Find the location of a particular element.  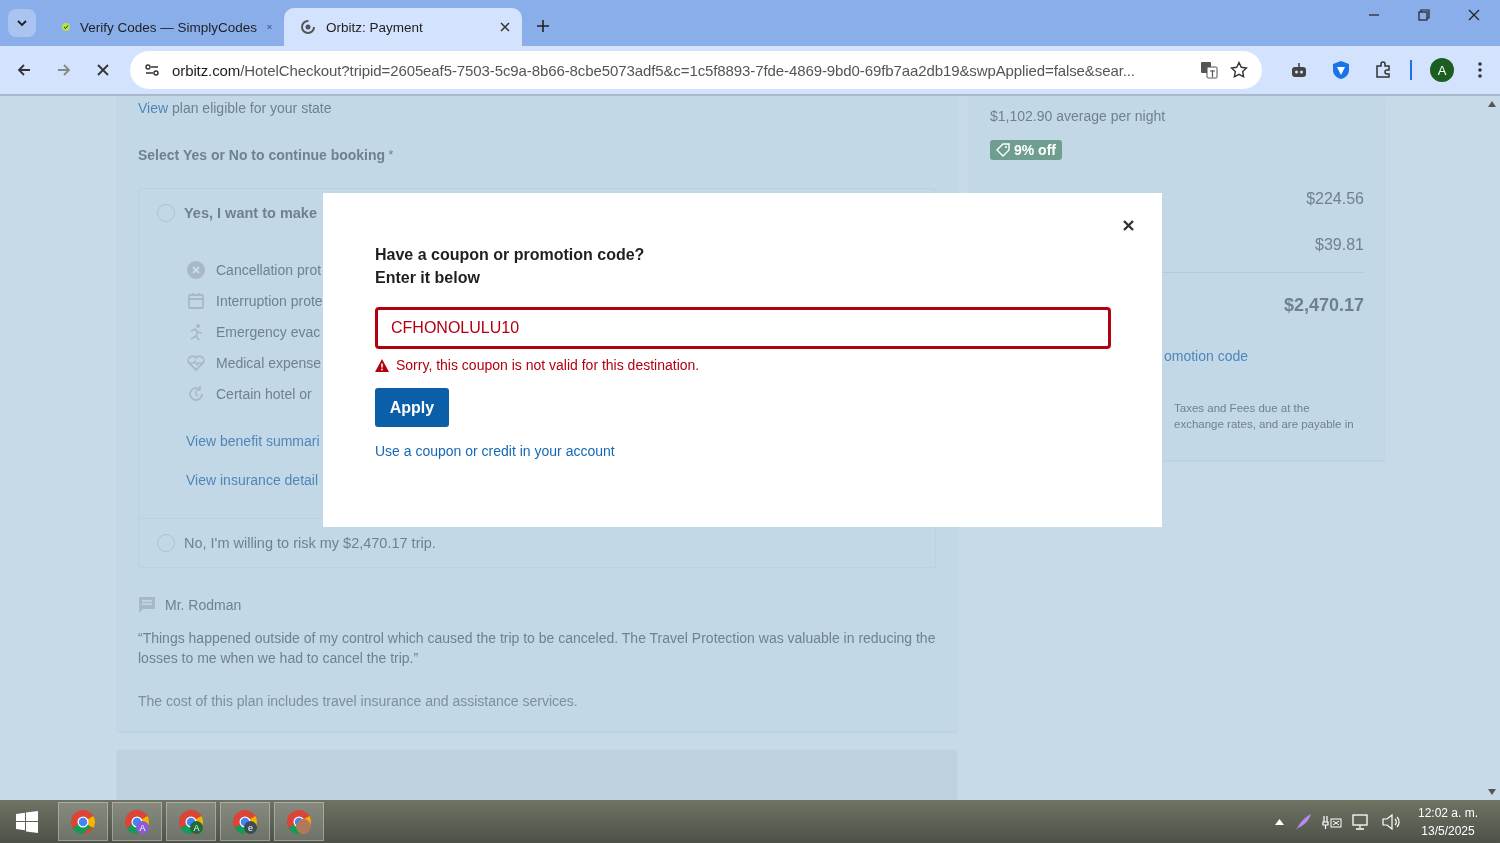

average-price: $1,102.90 average per night is located at coordinates (1078, 116).